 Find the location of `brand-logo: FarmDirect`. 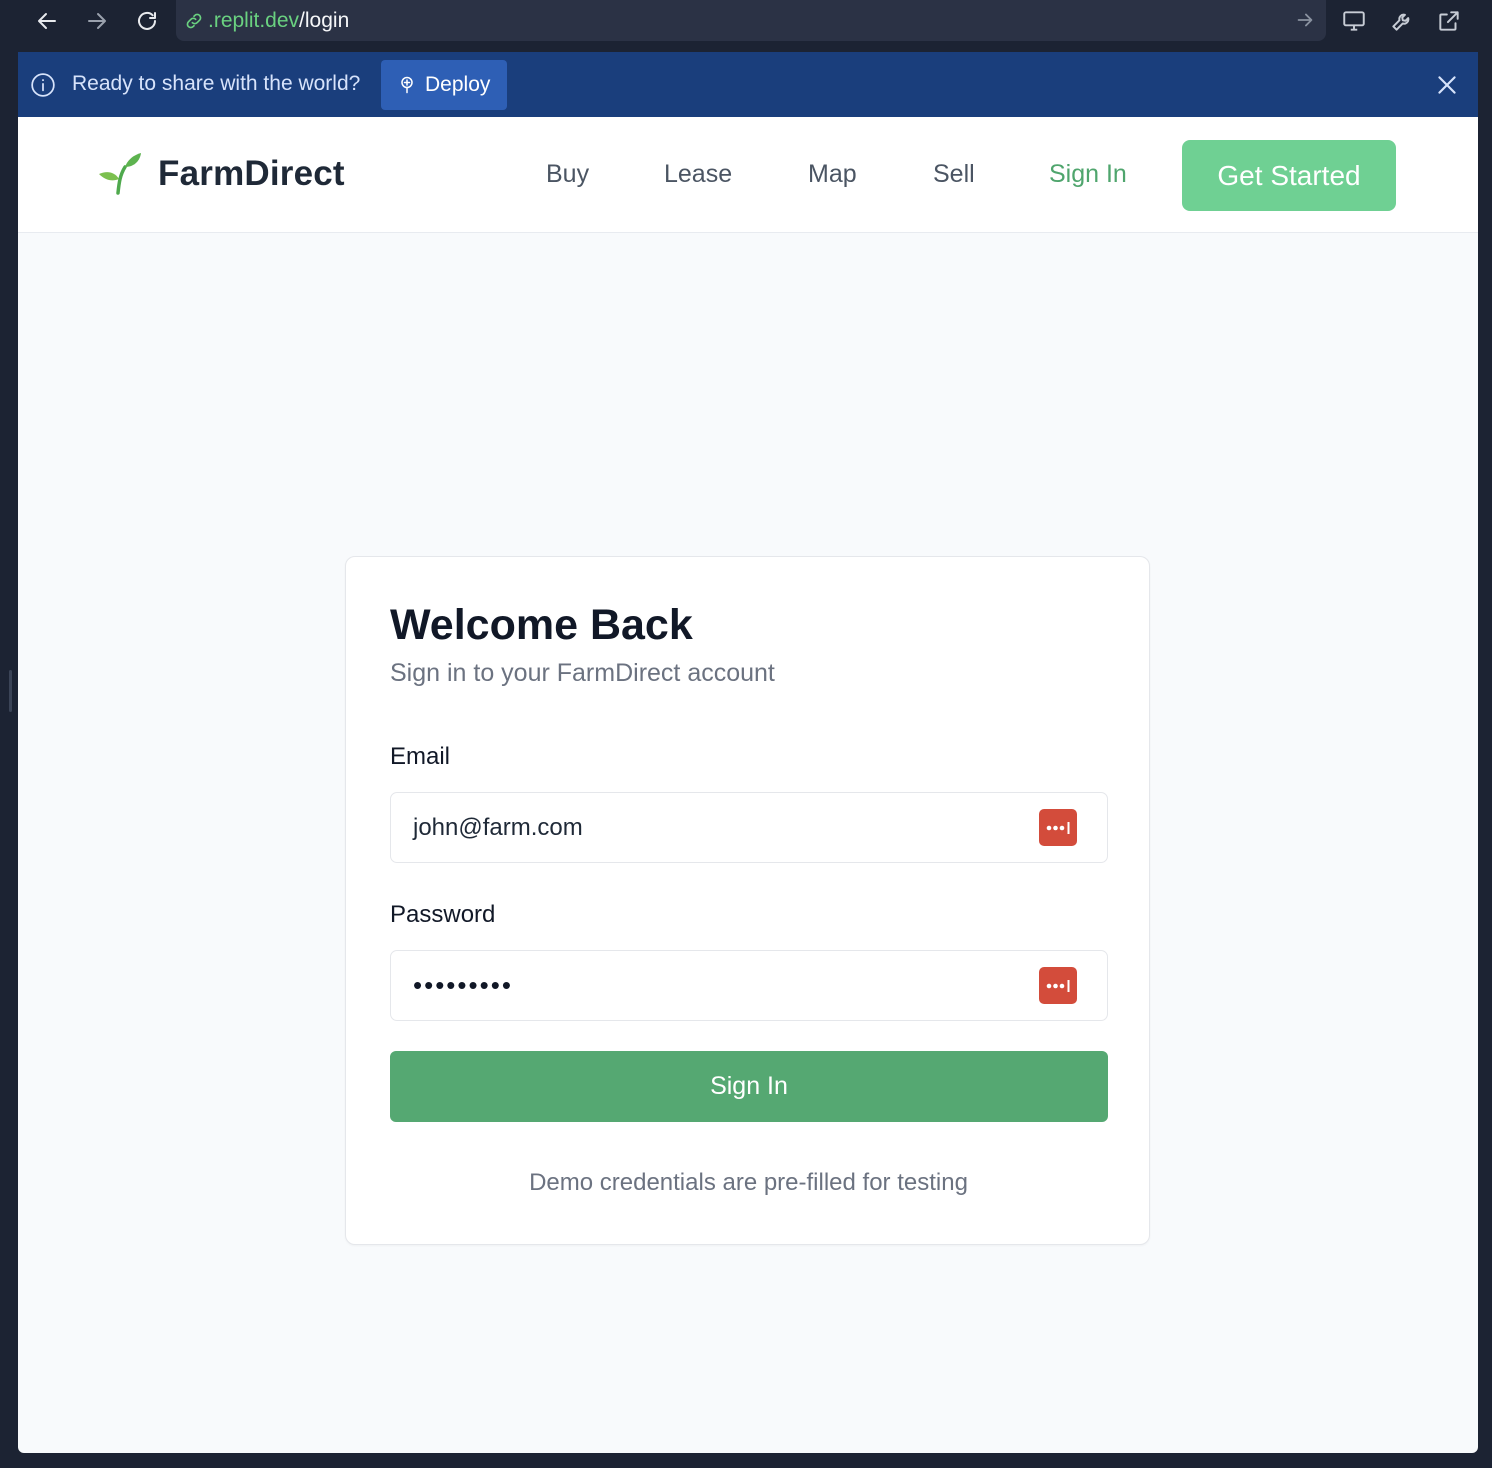

brand-logo: FarmDirect is located at coordinates (221, 174).